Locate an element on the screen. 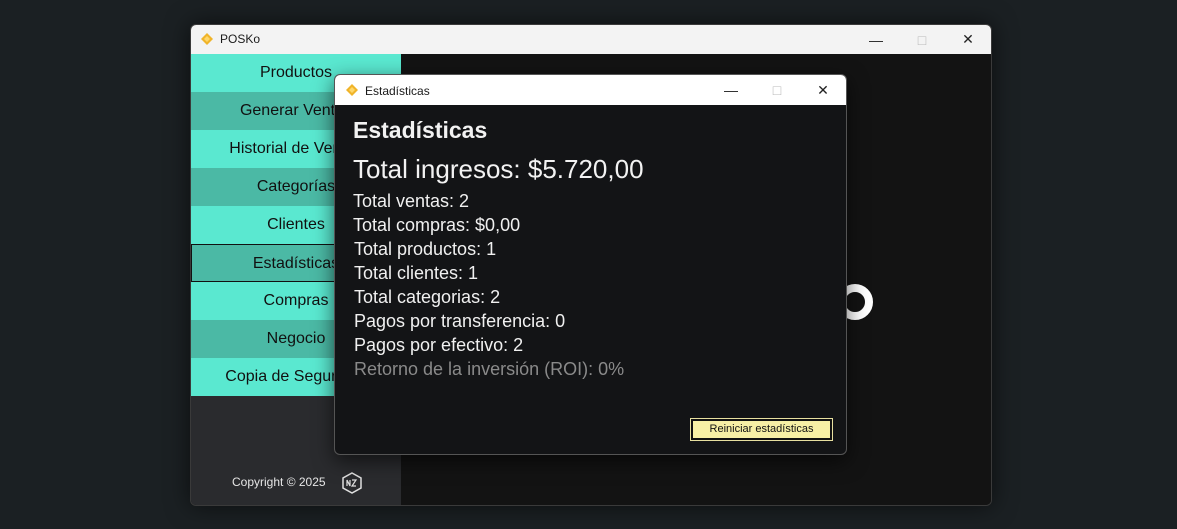  window-title: POSKo is located at coordinates (240, 39).